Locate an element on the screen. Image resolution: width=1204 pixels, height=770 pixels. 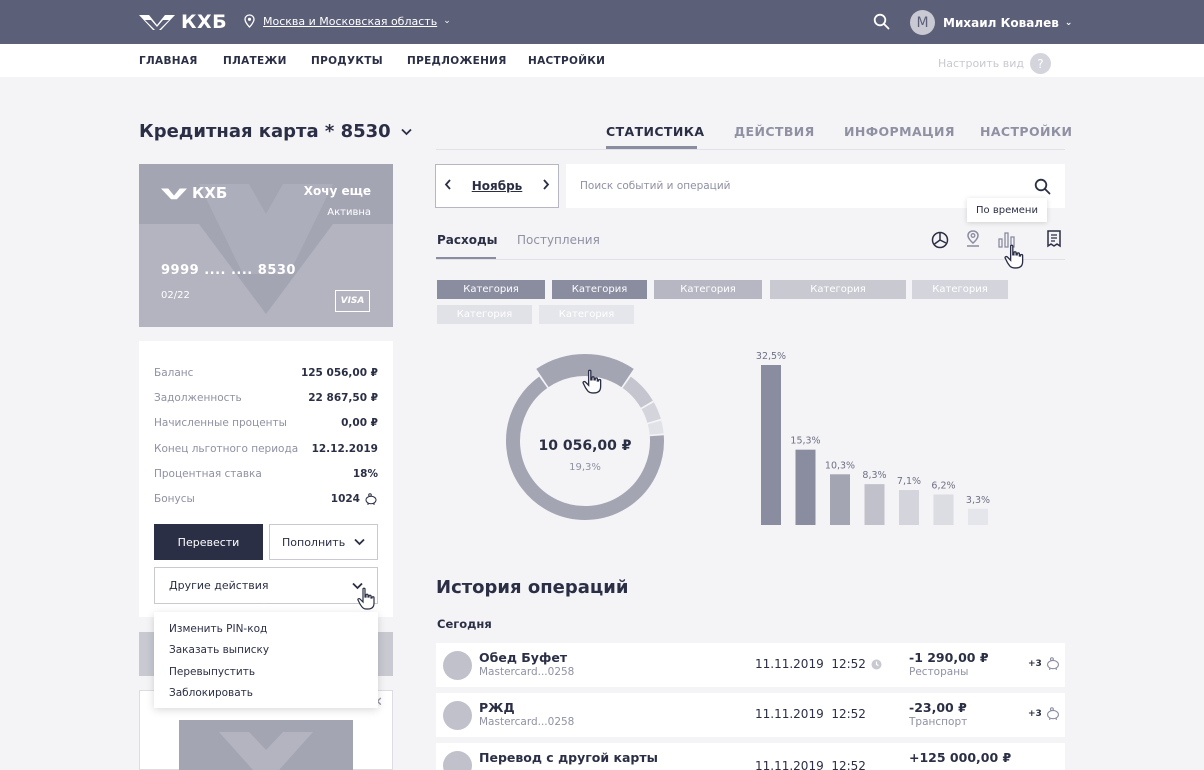
tab-statistics: СТАТИСТИКА is located at coordinates (655, 131).